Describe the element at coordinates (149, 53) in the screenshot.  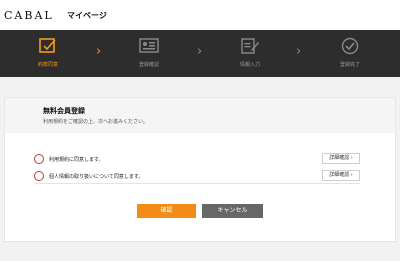
I see `step-confirm: 登録確認` at that location.